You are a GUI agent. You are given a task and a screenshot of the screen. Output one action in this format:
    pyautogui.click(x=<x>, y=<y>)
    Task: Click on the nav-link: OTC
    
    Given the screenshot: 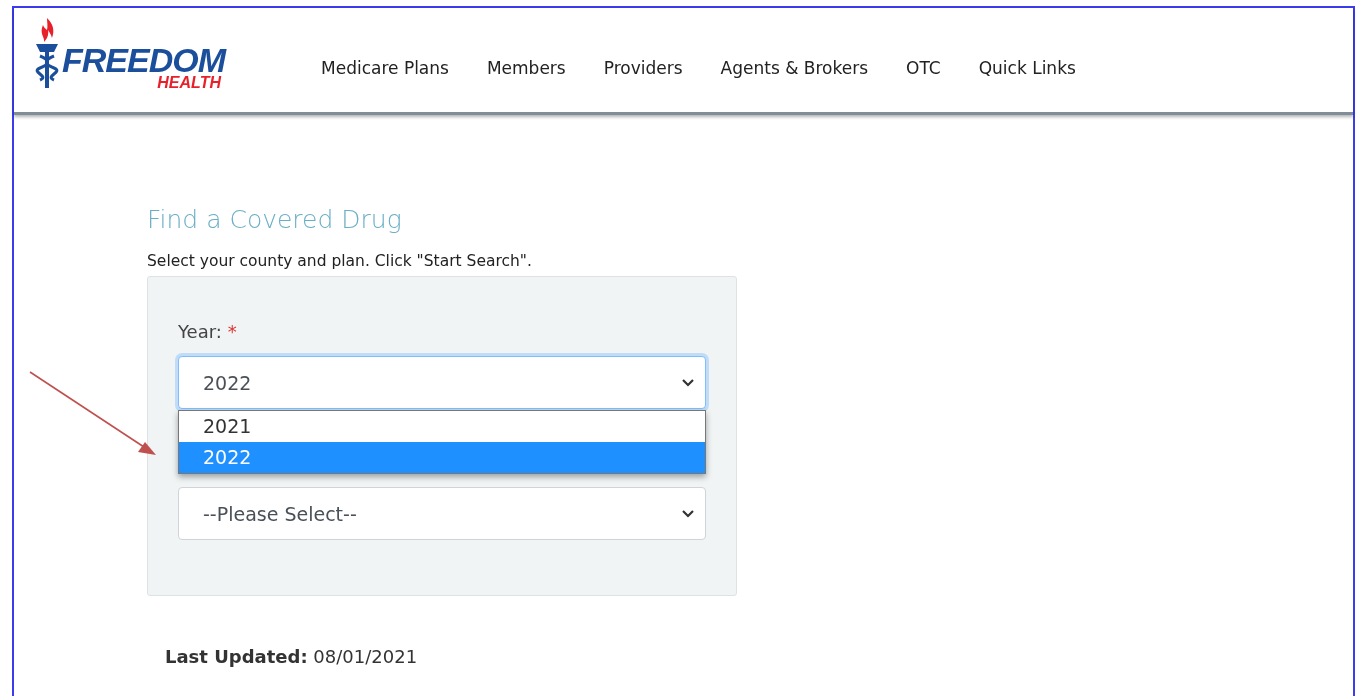 What is the action you would take?
    pyautogui.click(x=923, y=68)
    